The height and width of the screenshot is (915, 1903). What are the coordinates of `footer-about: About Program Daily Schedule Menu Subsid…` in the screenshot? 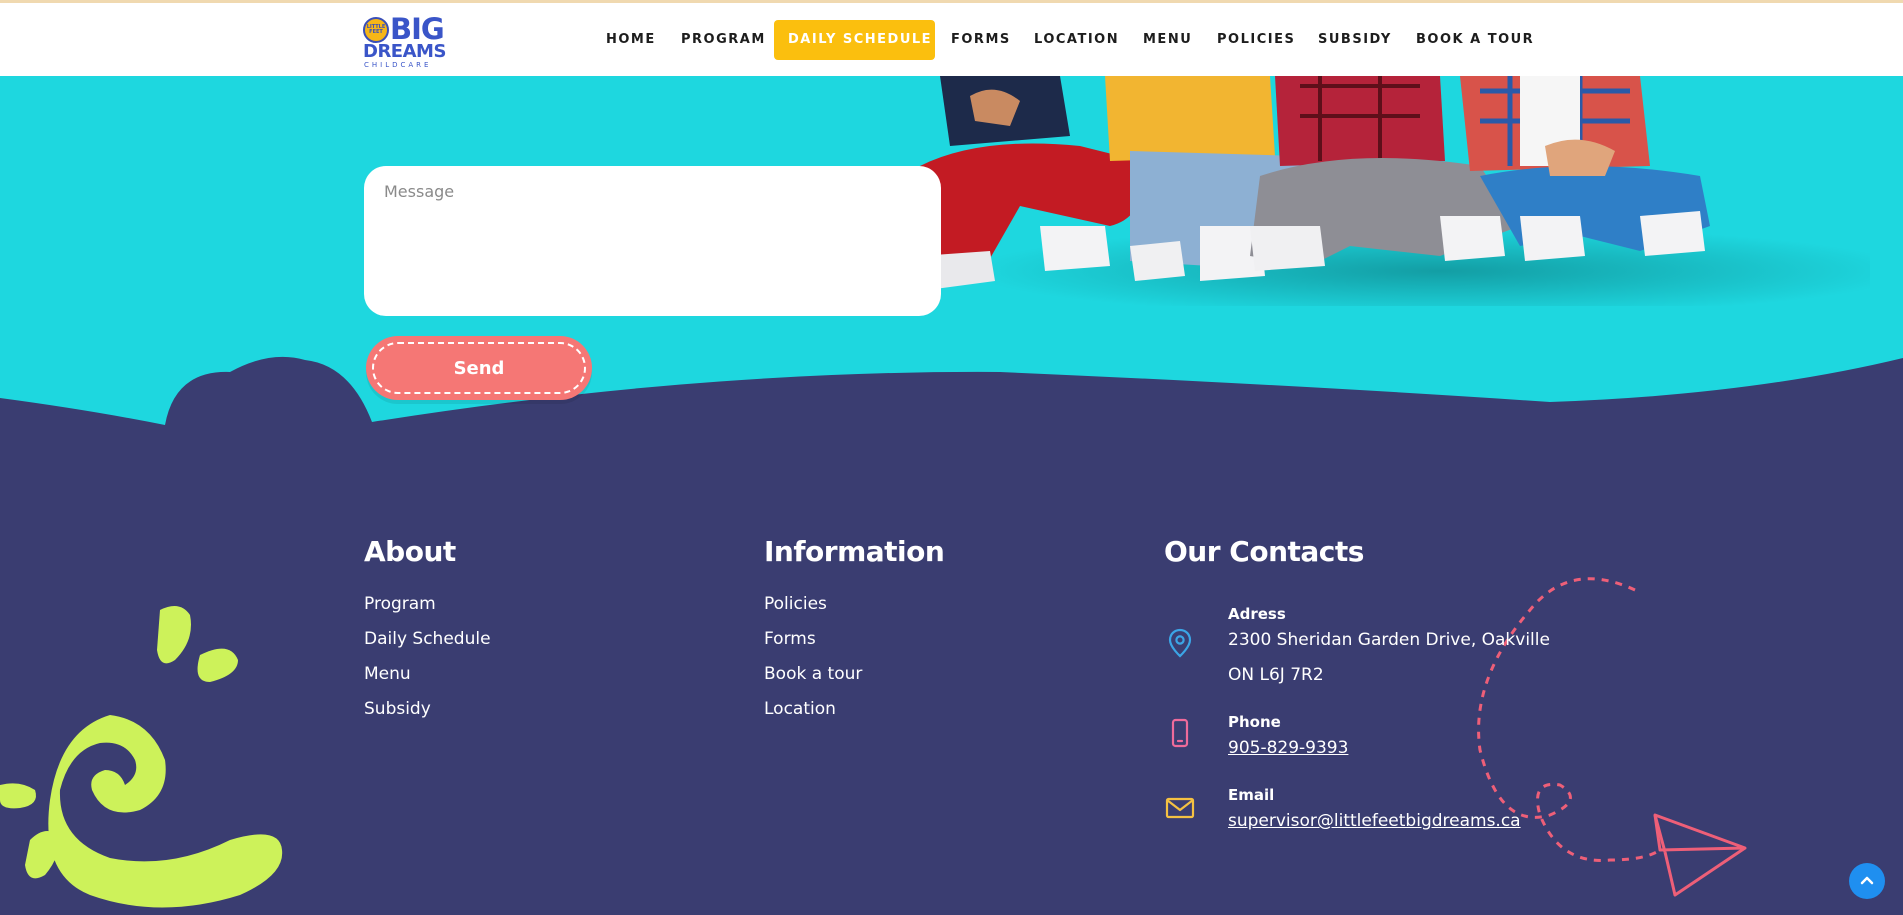 It's located at (427, 634).